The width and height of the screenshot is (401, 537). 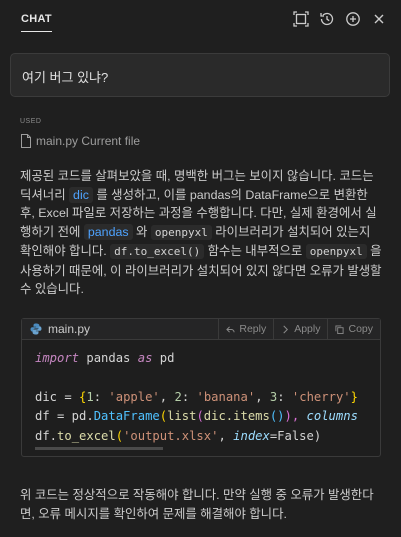 What do you see at coordinates (69, 329) in the screenshot?
I see `code-block-filename-text: main.py` at bounding box center [69, 329].